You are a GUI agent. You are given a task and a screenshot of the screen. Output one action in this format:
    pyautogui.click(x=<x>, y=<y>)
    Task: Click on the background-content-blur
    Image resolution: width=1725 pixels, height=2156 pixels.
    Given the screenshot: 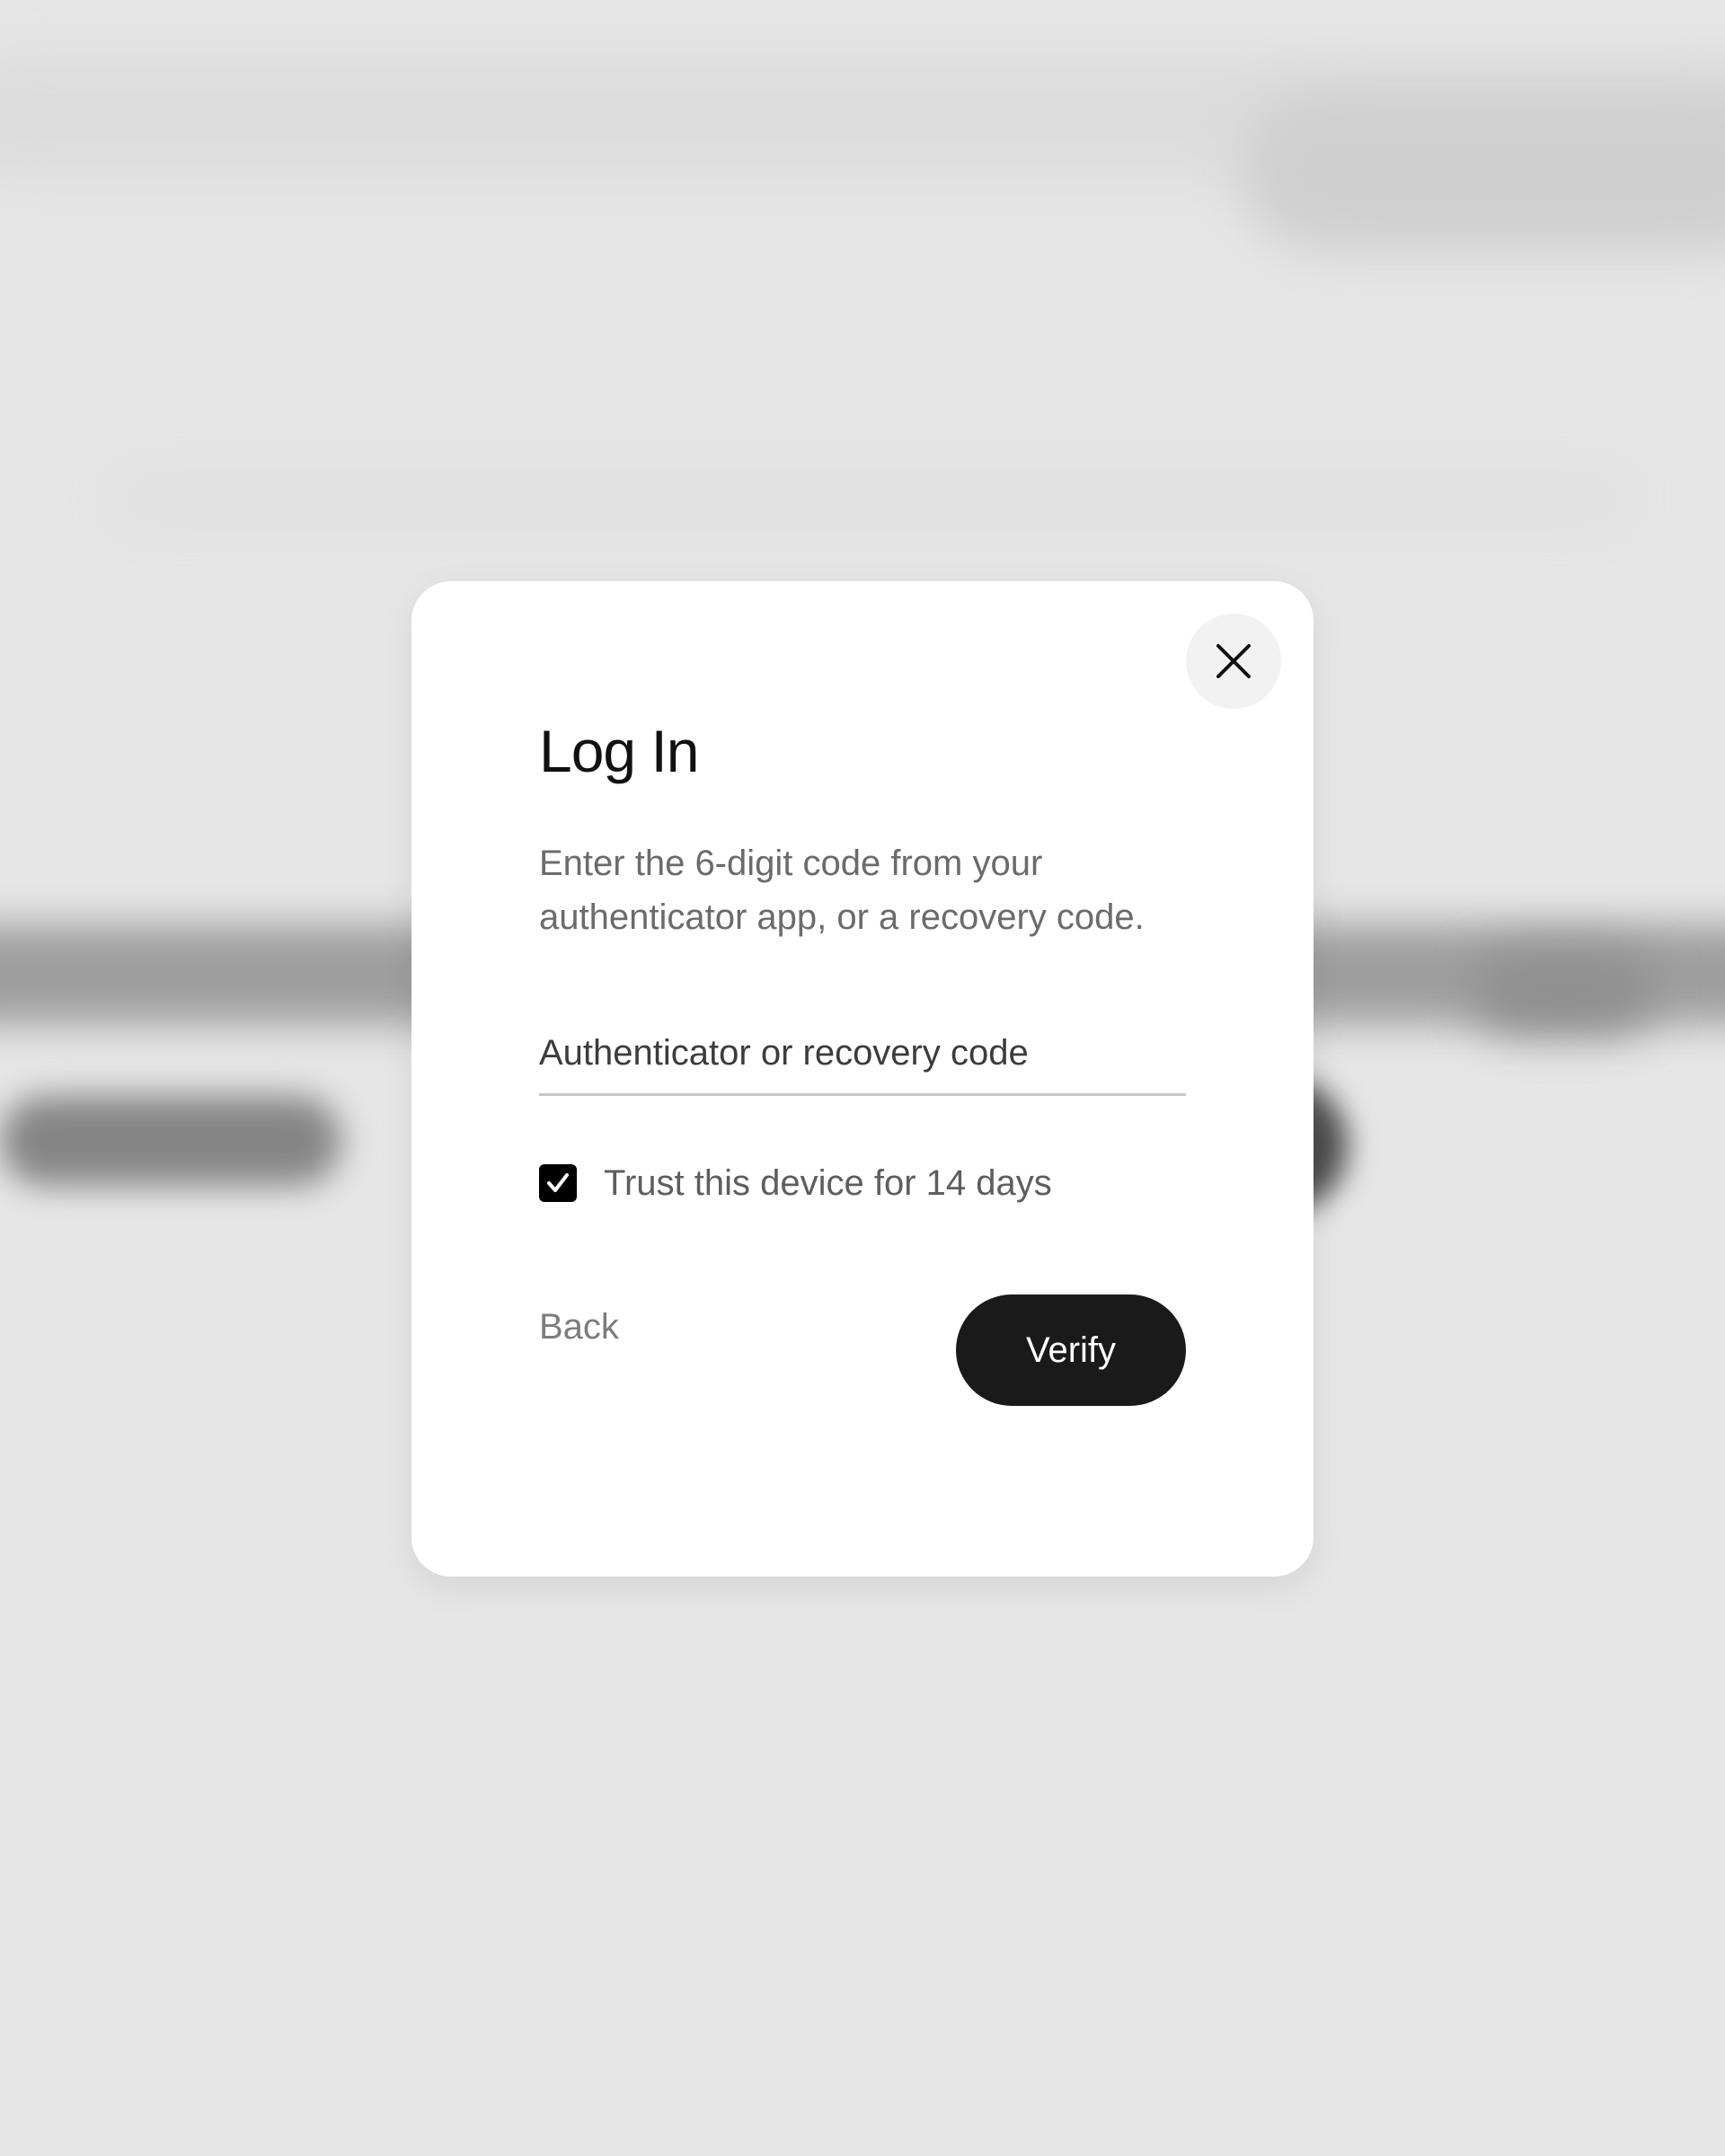 What is the action you would take?
    pyautogui.click(x=871, y=498)
    